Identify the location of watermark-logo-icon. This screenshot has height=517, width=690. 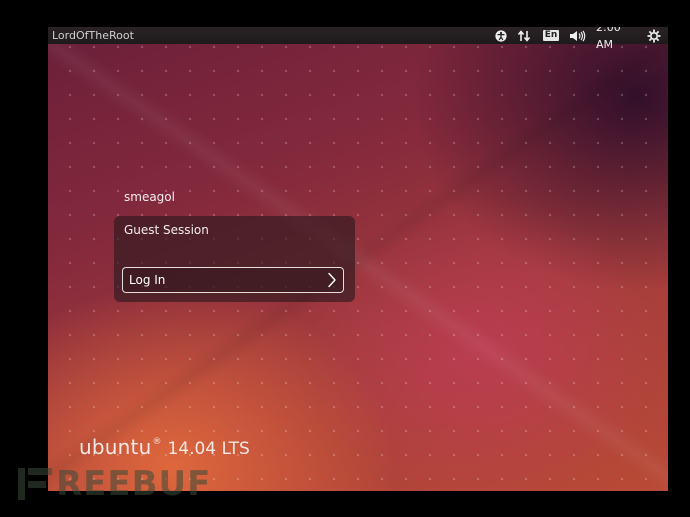
(35, 484).